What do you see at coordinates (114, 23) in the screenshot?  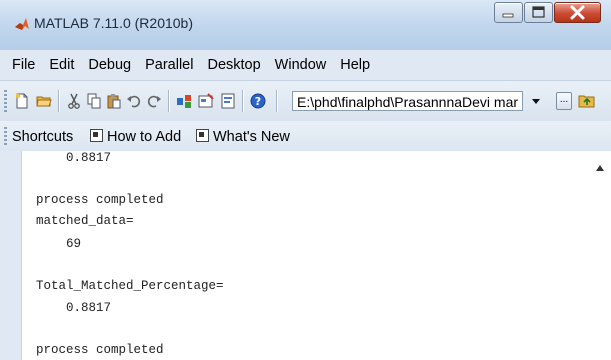 I see `window-title: MATLAB 7.11.0 (R2010b)` at bounding box center [114, 23].